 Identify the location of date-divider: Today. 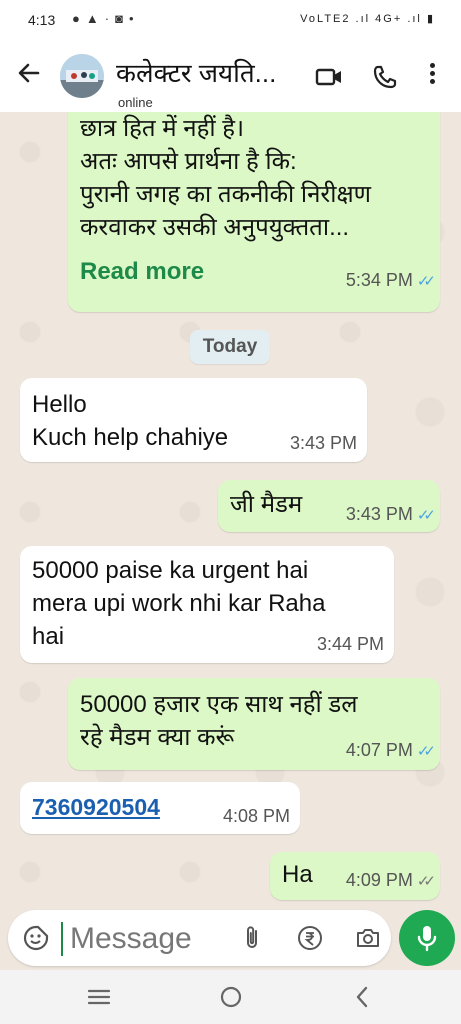
(230, 347).